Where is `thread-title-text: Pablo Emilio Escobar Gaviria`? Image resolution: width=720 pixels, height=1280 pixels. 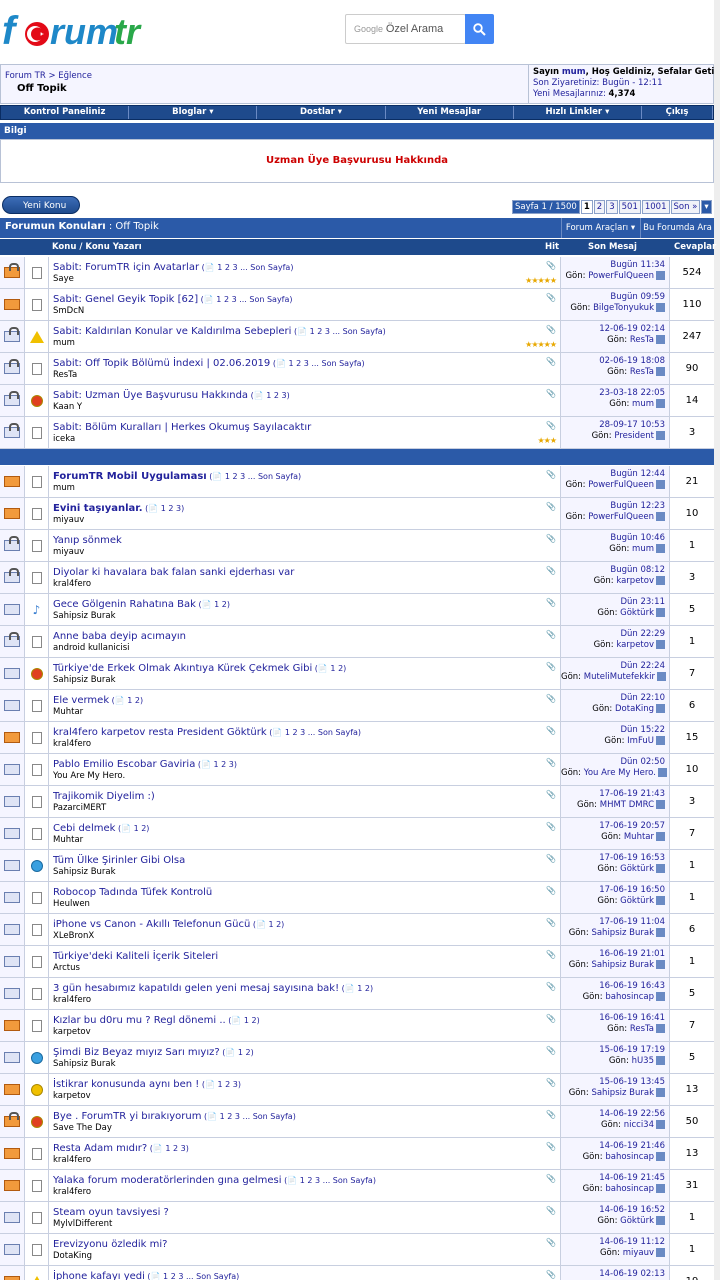 thread-title-text: Pablo Emilio Escobar Gaviria is located at coordinates (124, 764).